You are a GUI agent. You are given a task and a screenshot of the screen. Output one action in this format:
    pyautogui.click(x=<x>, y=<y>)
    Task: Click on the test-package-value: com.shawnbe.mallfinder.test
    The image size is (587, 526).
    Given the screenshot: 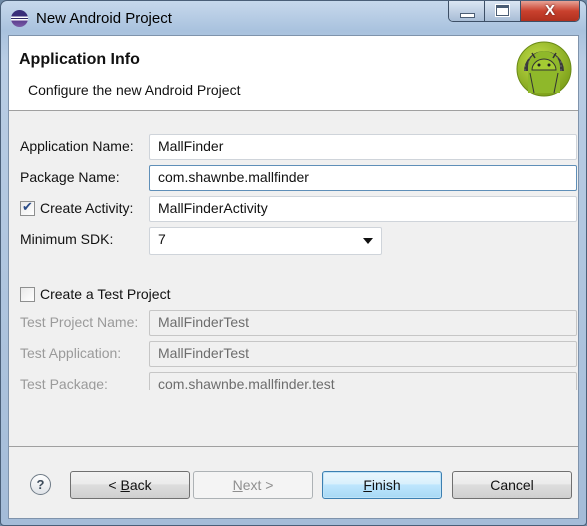 What is the action you would take?
    pyautogui.click(x=246, y=383)
    